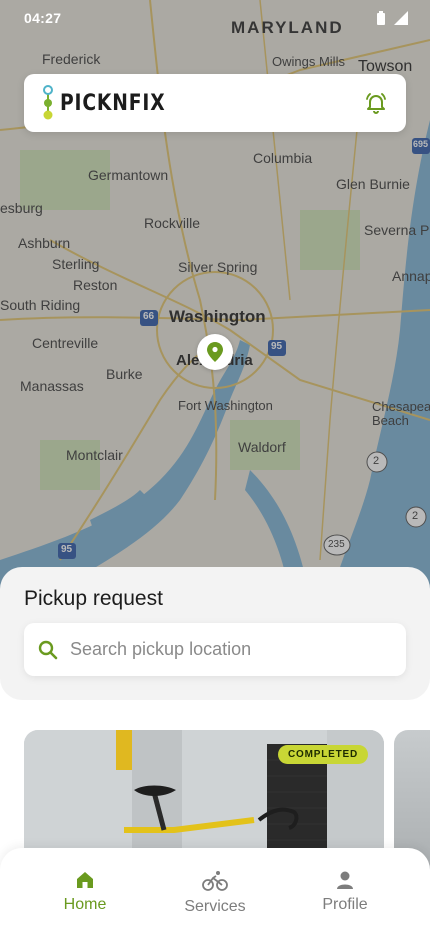 The width and height of the screenshot is (430, 932). Describe the element at coordinates (392, 18) in the screenshot. I see `status-icons` at that location.